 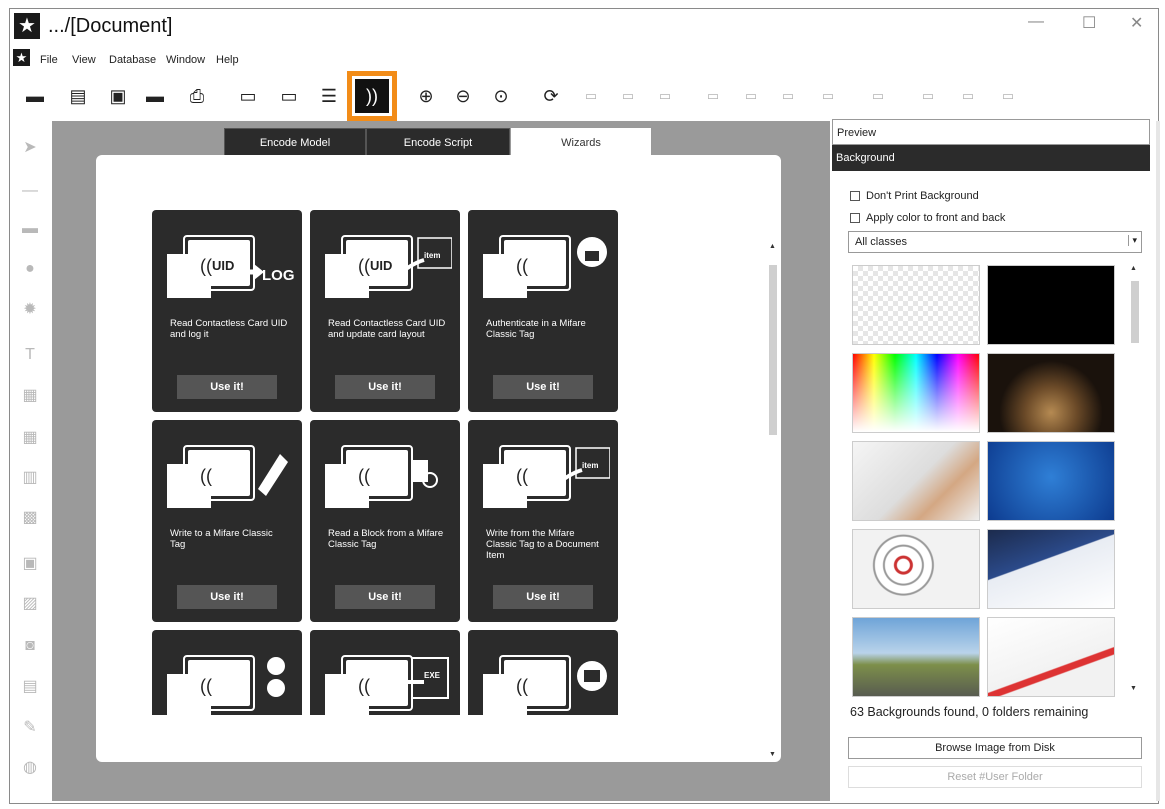 I want to click on minimize-icon: —, so click(x=1036, y=22).